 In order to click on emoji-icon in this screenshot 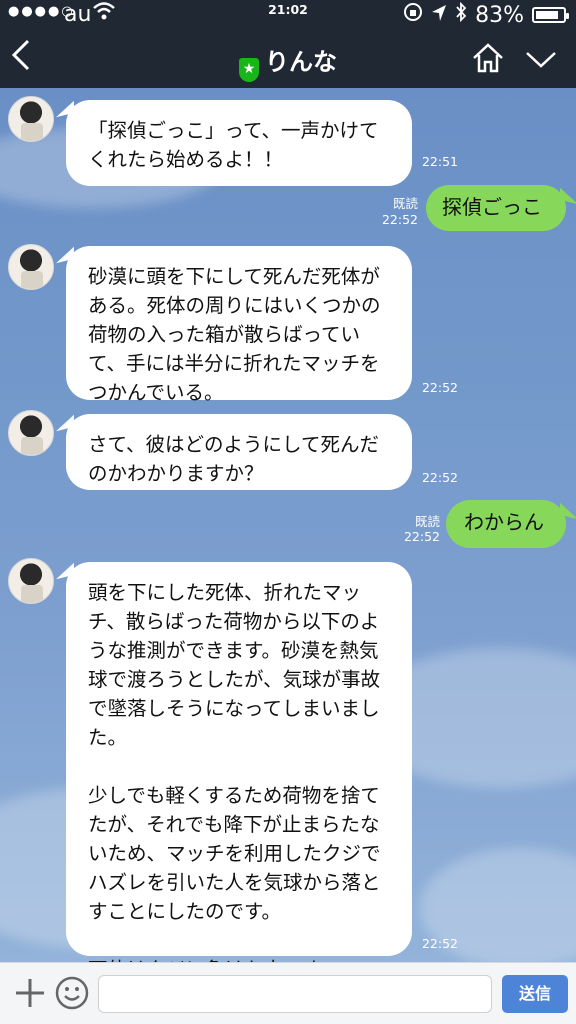, I will do `click(72, 993)`.